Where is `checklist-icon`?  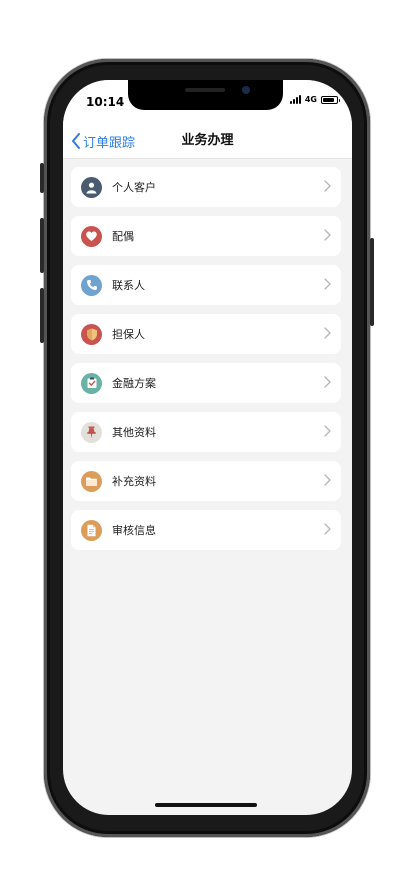
checklist-icon is located at coordinates (91, 383).